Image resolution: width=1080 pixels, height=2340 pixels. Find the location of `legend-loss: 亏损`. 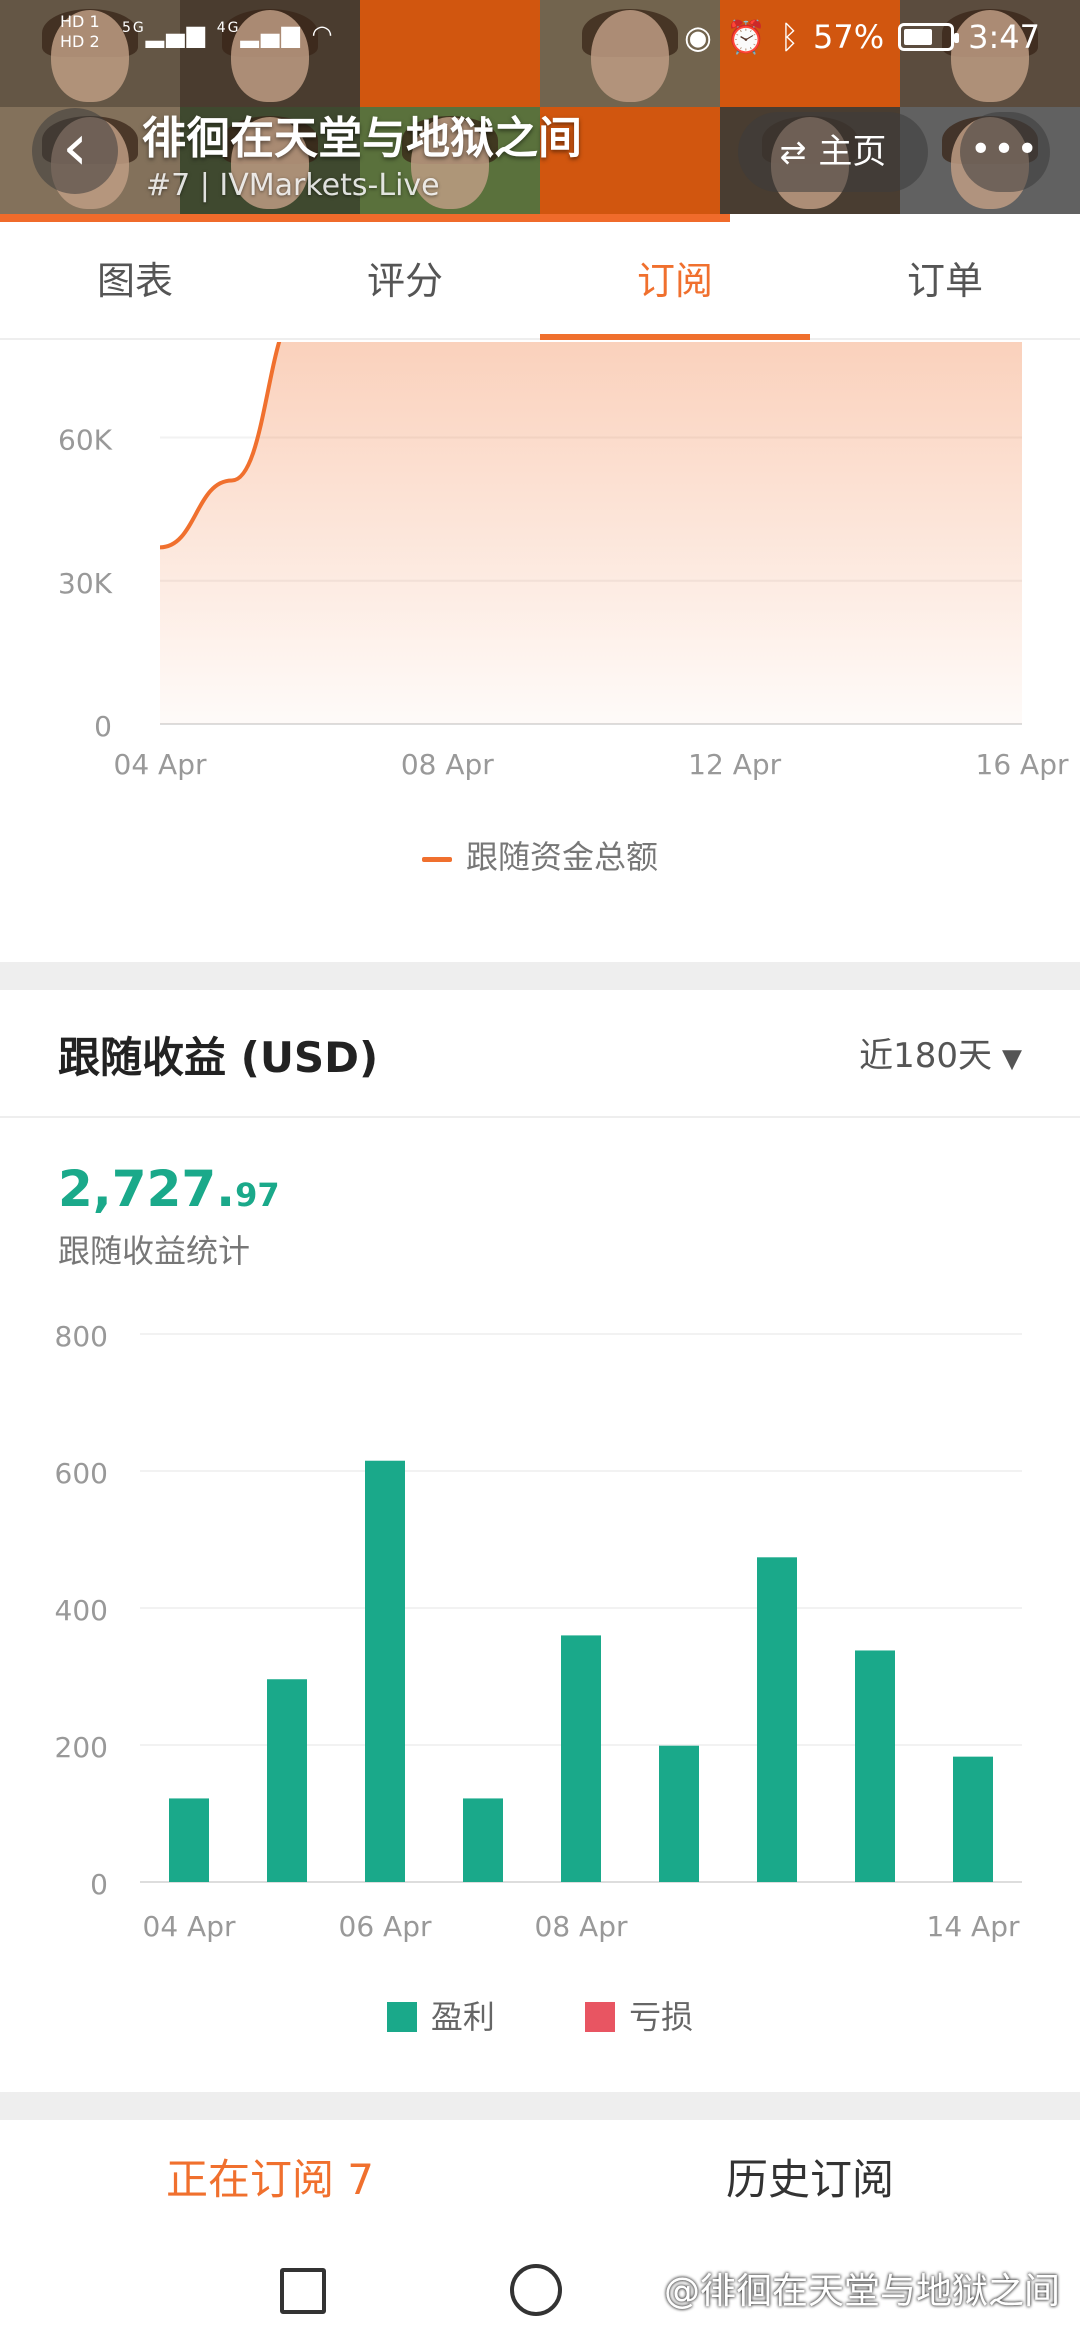

legend-loss: 亏损 is located at coordinates (639, 2015).